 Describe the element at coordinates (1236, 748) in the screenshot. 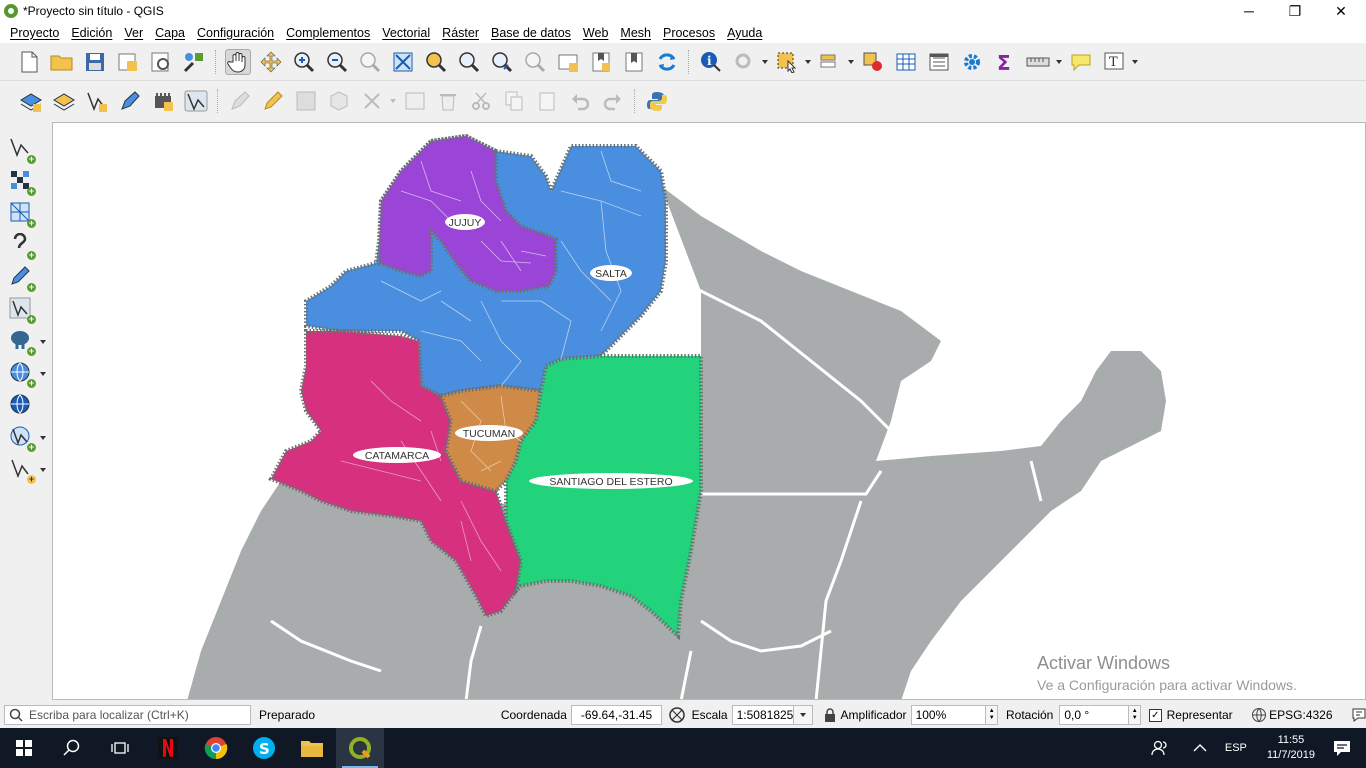

I see `language-indicator: ESP` at that location.